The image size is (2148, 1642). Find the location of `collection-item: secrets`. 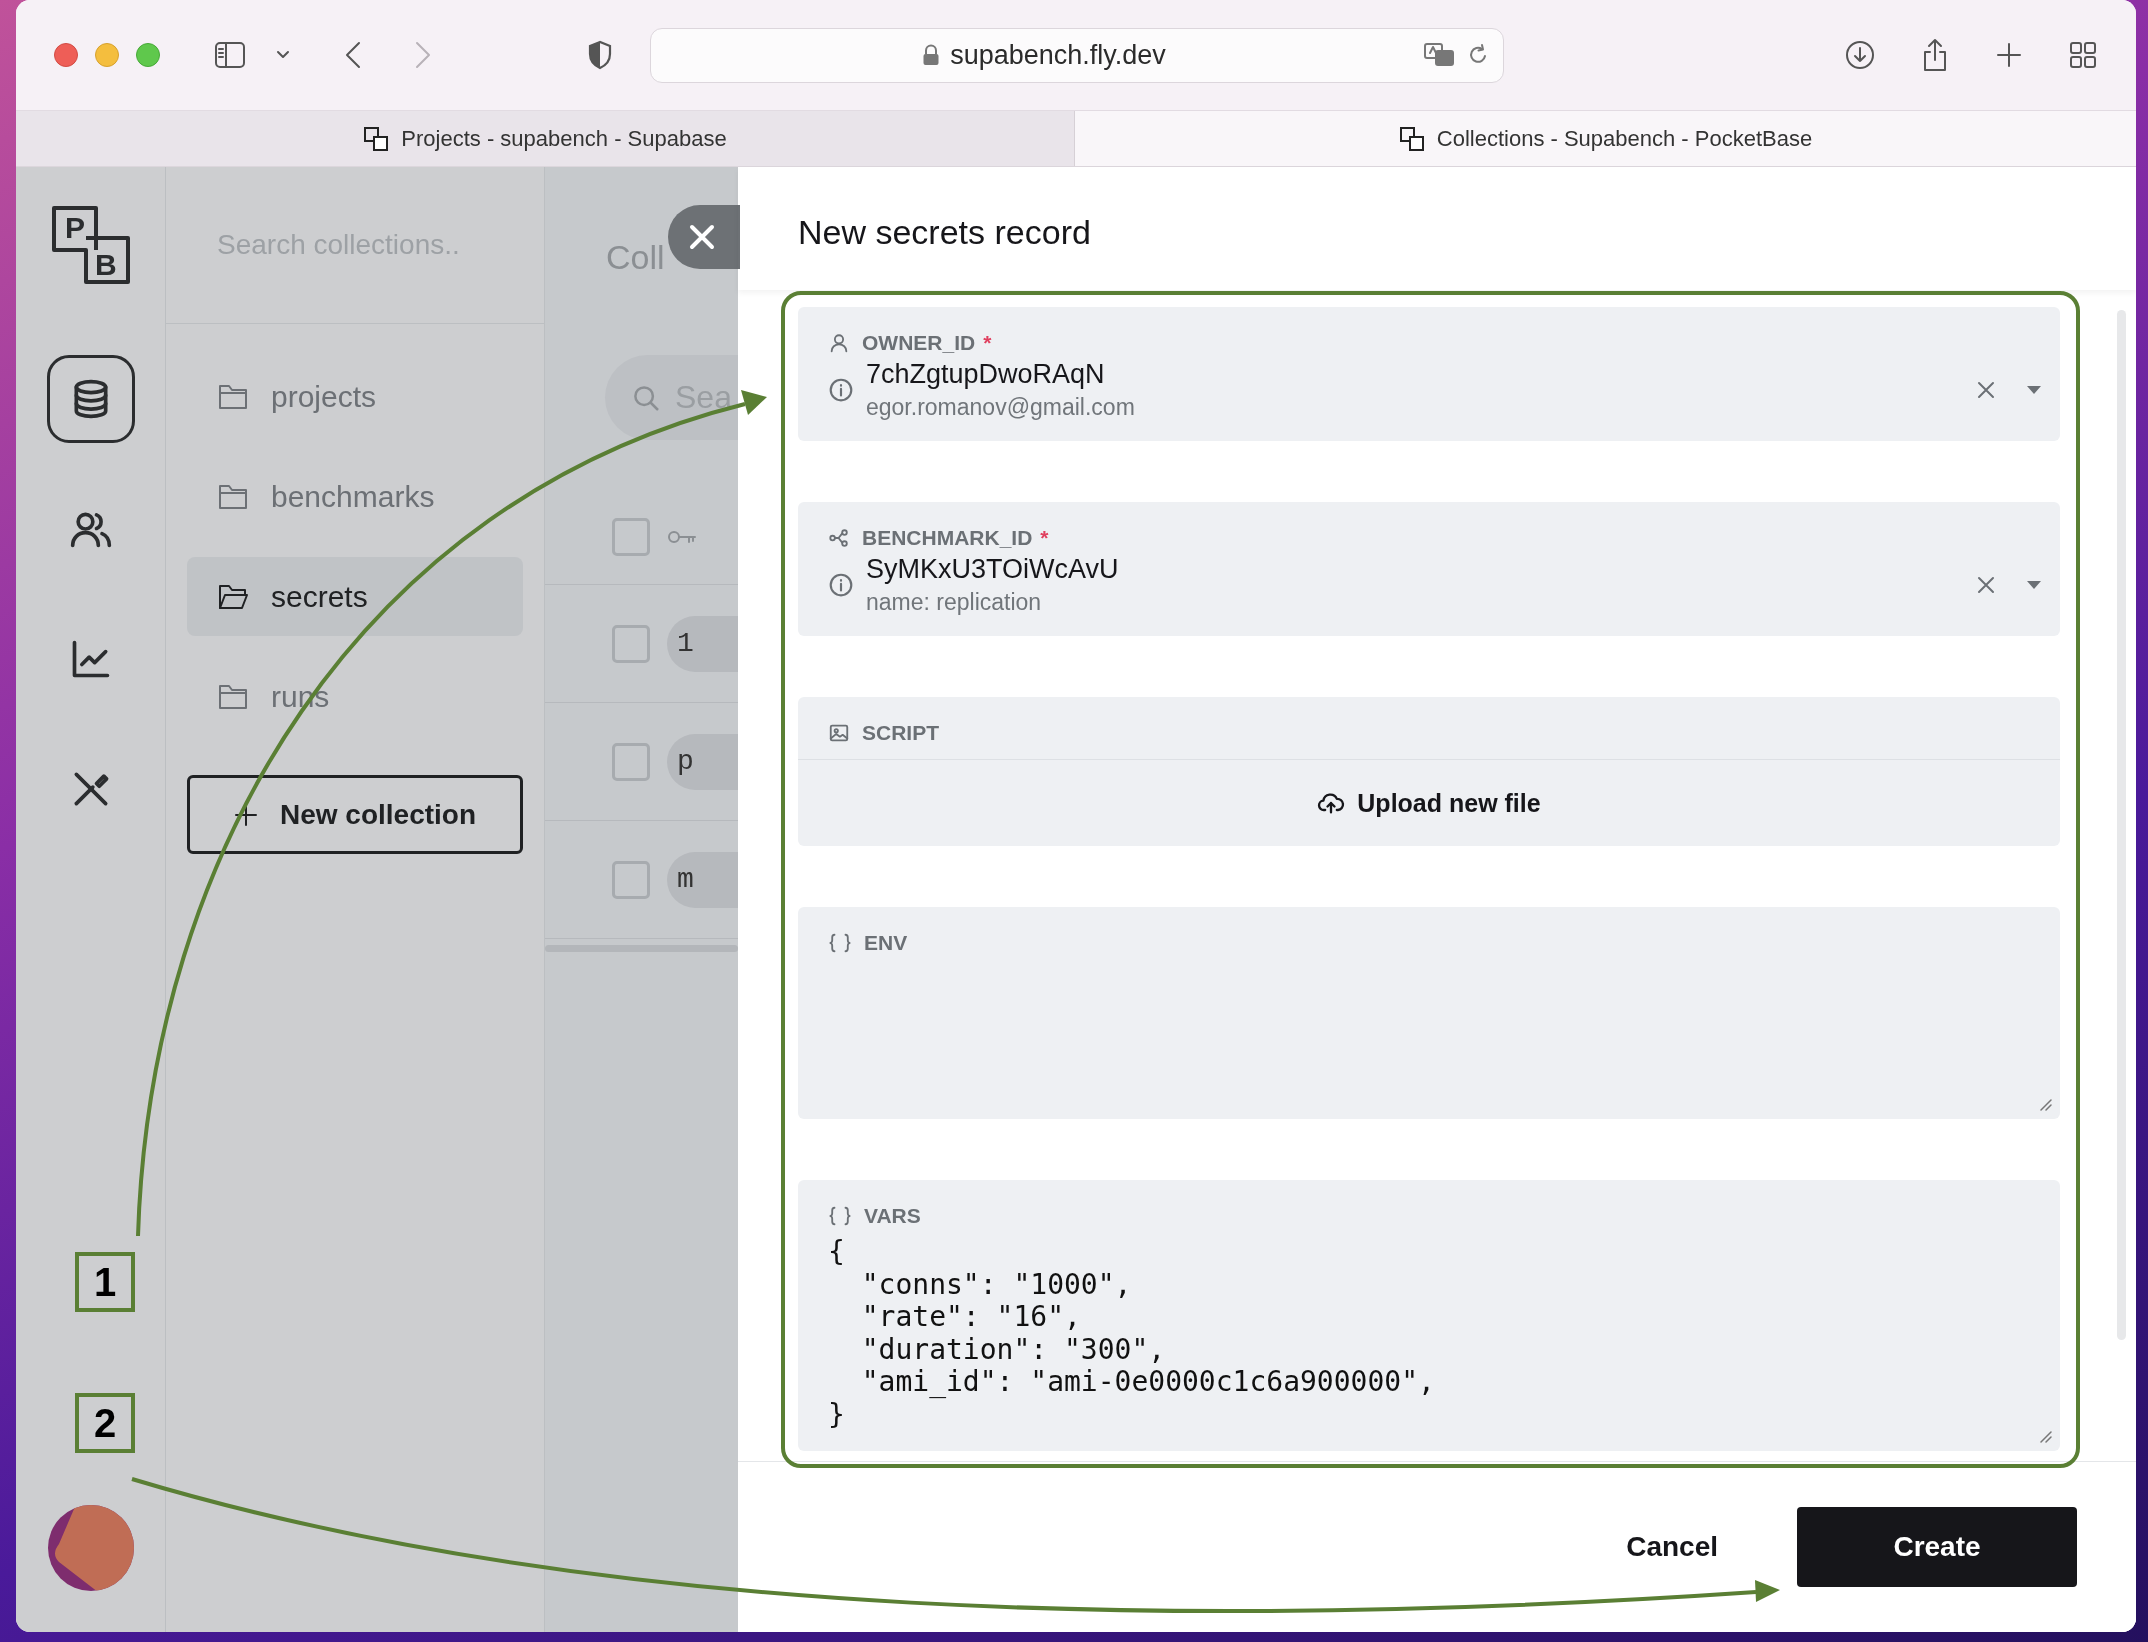

collection-item: secrets is located at coordinates (355, 596).